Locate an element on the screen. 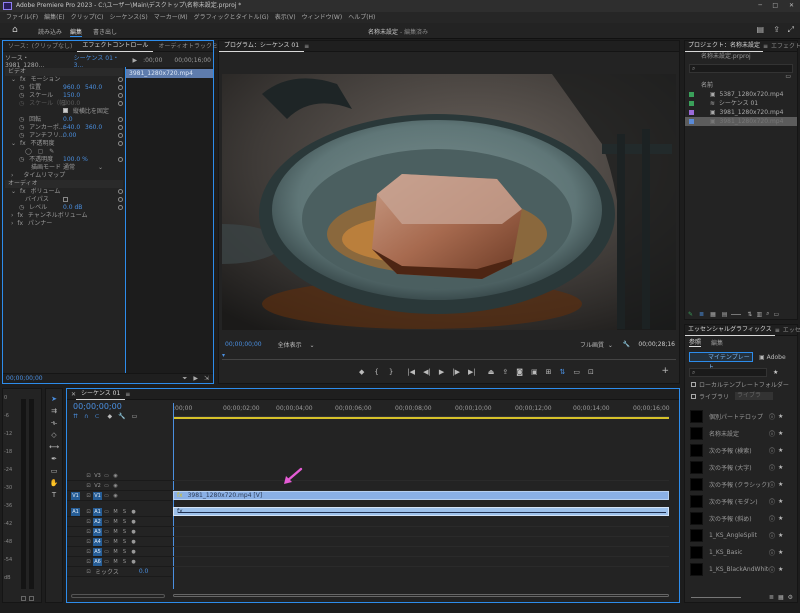  audio-clip: fx is located at coordinates (421, 511).